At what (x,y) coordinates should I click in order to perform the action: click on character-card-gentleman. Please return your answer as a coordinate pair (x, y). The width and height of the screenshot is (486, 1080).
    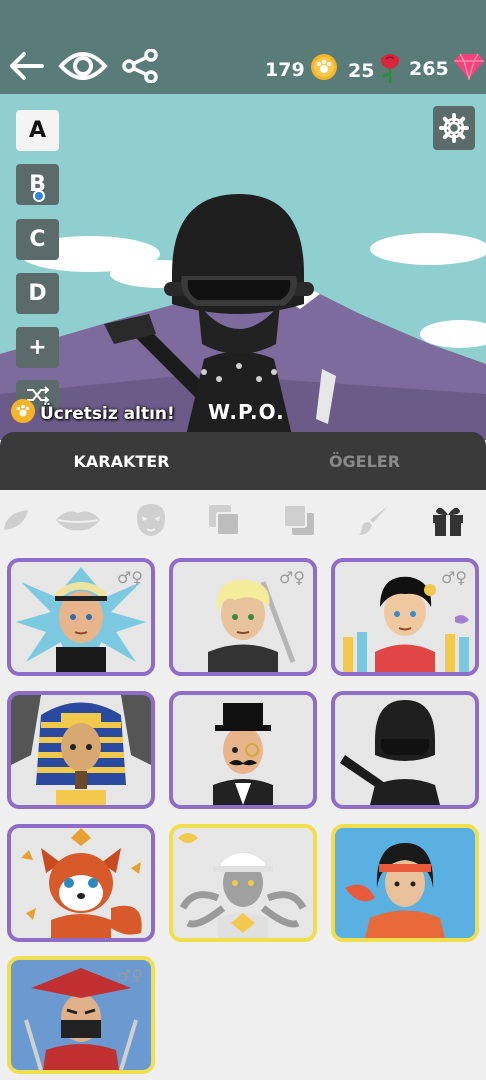
    Looking at the image, I should click on (243, 750).